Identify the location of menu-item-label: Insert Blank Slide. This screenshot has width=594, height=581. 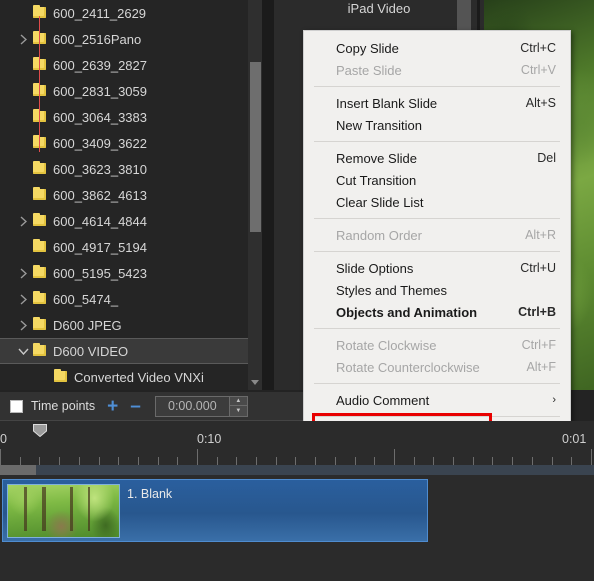
(387, 103).